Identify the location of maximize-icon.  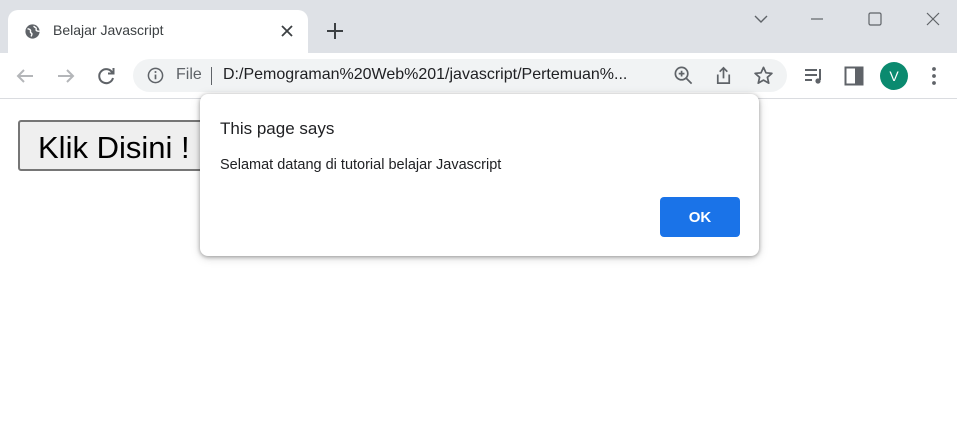
(875, 19).